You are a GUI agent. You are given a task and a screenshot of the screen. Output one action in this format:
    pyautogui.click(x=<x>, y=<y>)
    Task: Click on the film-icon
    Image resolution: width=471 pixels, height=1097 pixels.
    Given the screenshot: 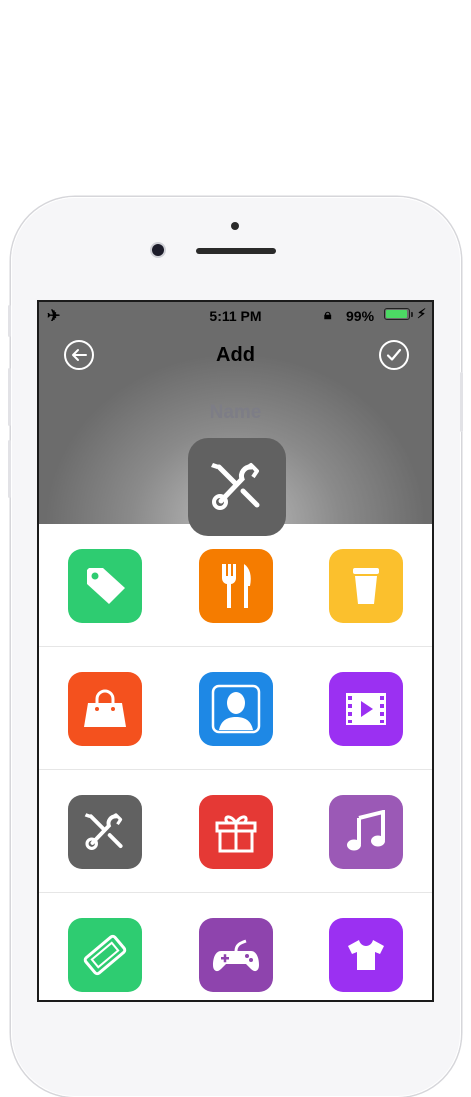 What is the action you would take?
    pyautogui.click(x=366, y=709)
    